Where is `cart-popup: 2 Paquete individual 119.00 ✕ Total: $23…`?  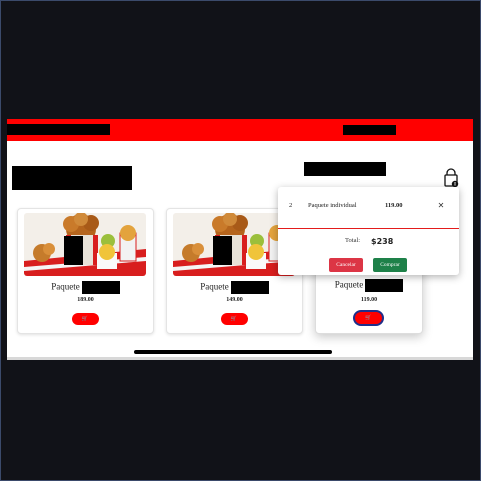 cart-popup: 2 Paquete individual 119.00 ✕ Total: $23… is located at coordinates (368, 231).